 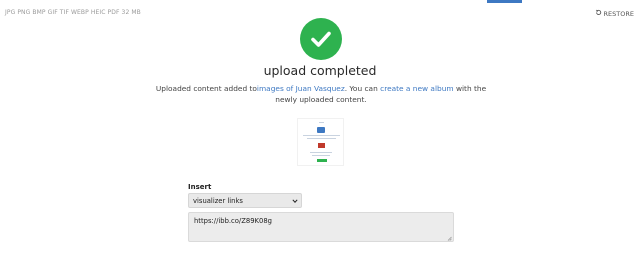 I want to click on uploaded-image-thumbnail, so click(x=320, y=142).